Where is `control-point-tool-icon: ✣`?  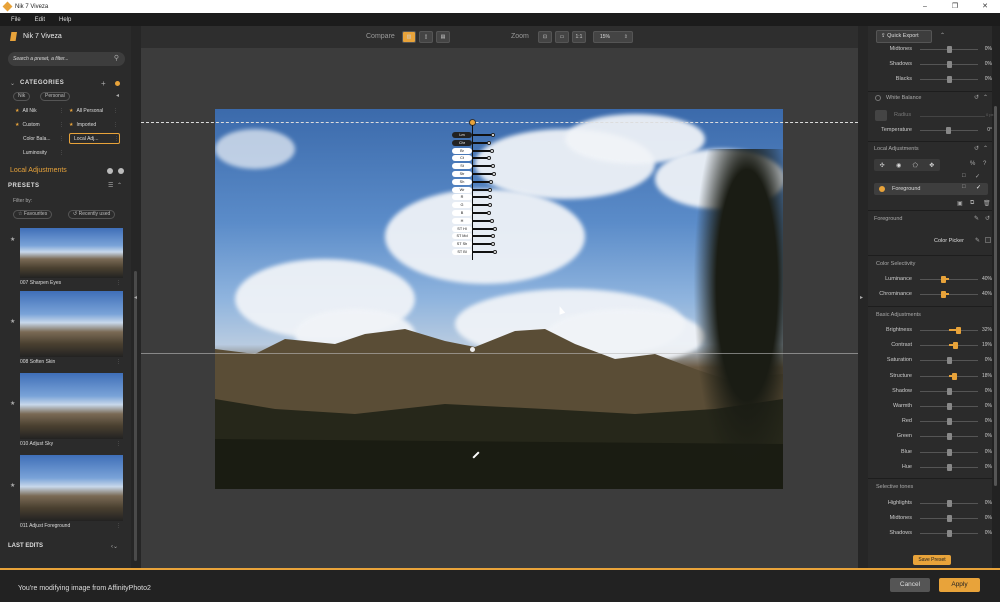
control-point-tool-icon: ✣ is located at coordinates (882, 165).